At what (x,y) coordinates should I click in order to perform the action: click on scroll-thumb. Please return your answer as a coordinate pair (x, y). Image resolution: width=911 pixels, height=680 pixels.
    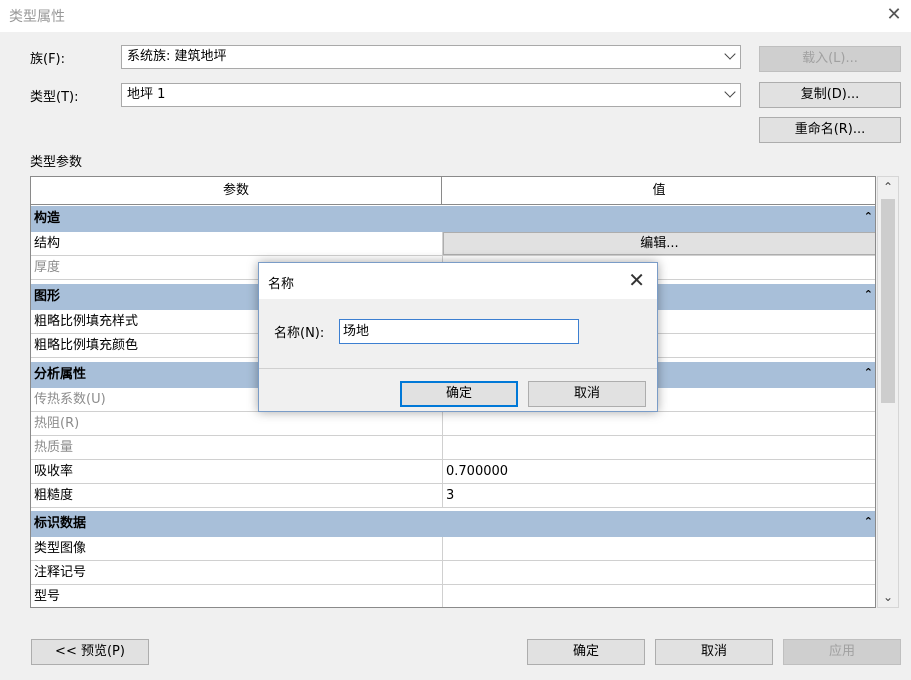
    Looking at the image, I should click on (888, 301).